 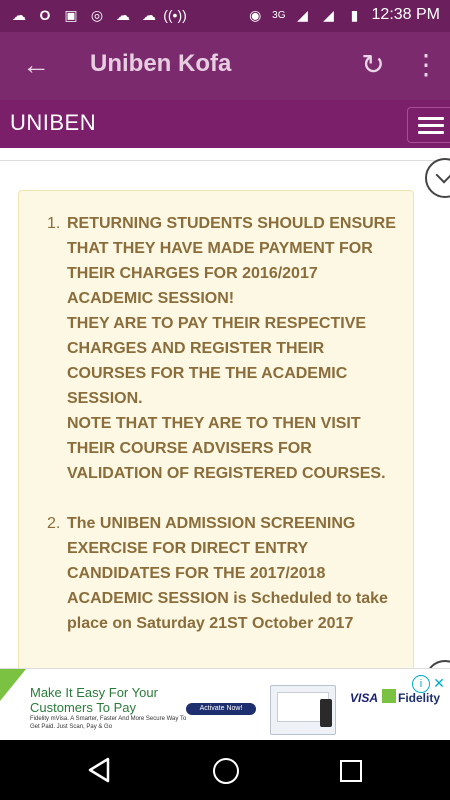 What do you see at coordinates (302, 14) in the screenshot?
I see `signal-icon: ◢` at bounding box center [302, 14].